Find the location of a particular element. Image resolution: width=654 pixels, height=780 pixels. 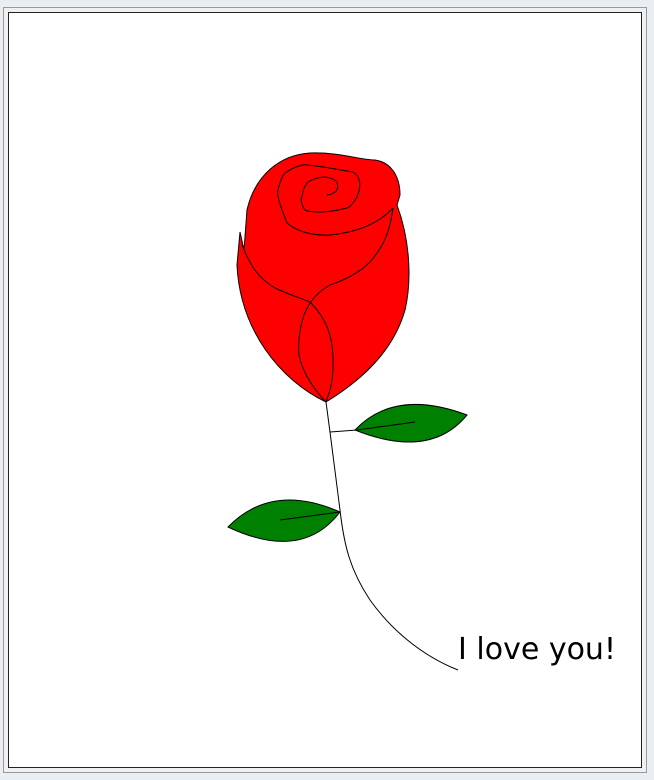

upper-leaf is located at coordinates (411, 423).